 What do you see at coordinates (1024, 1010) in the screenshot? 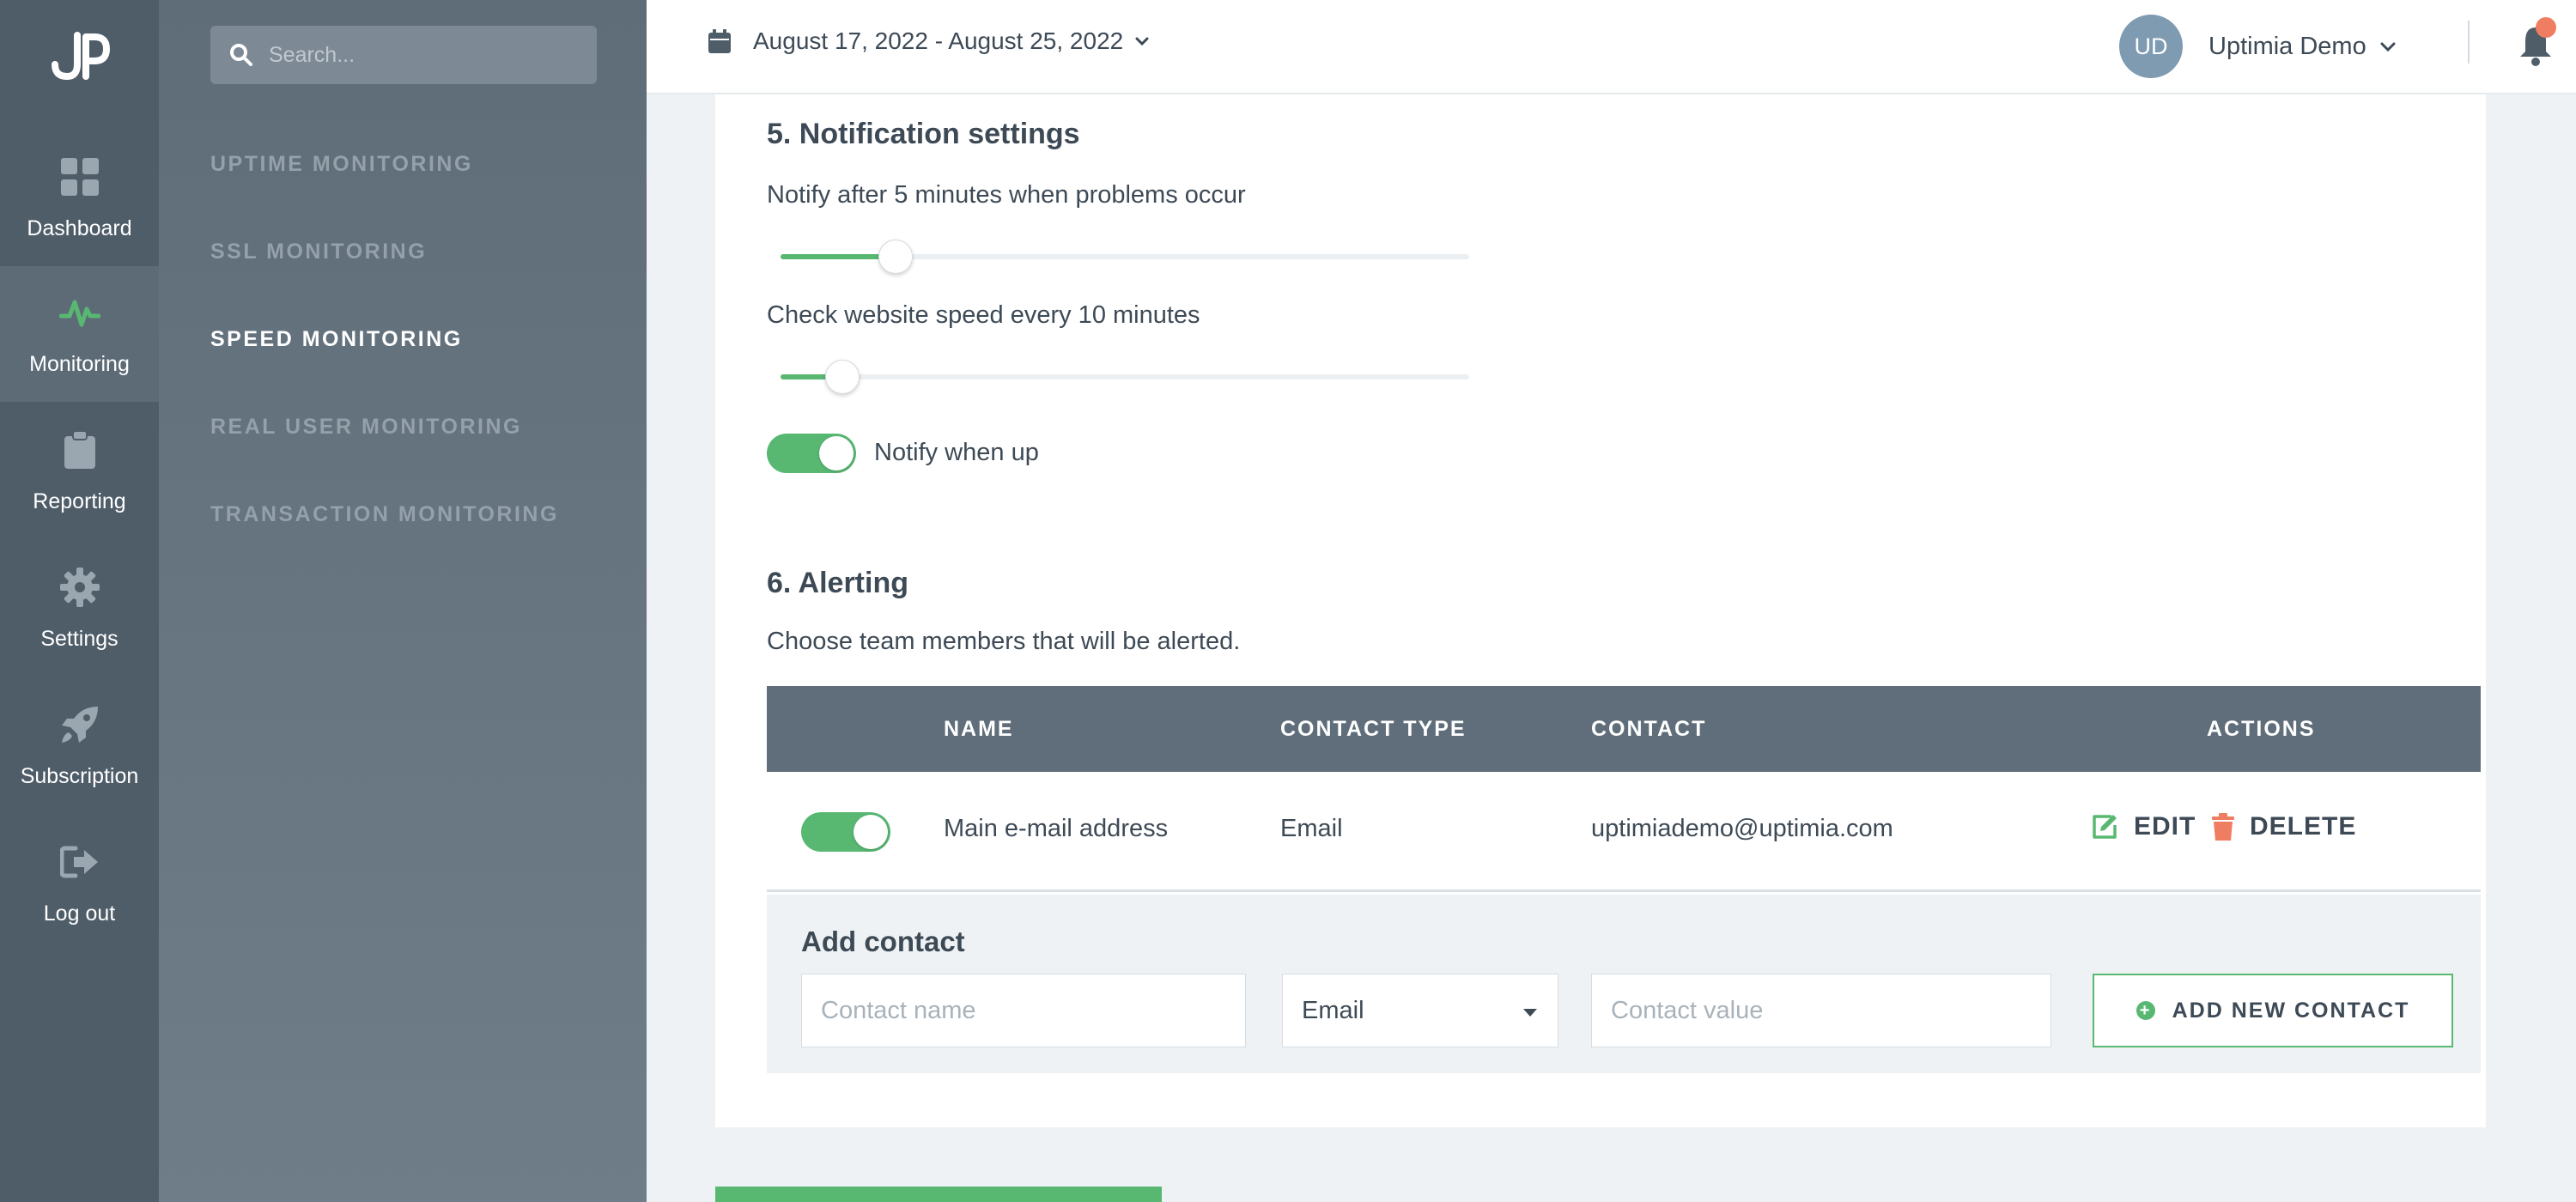
I see `contact-name-input` at bounding box center [1024, 1010].